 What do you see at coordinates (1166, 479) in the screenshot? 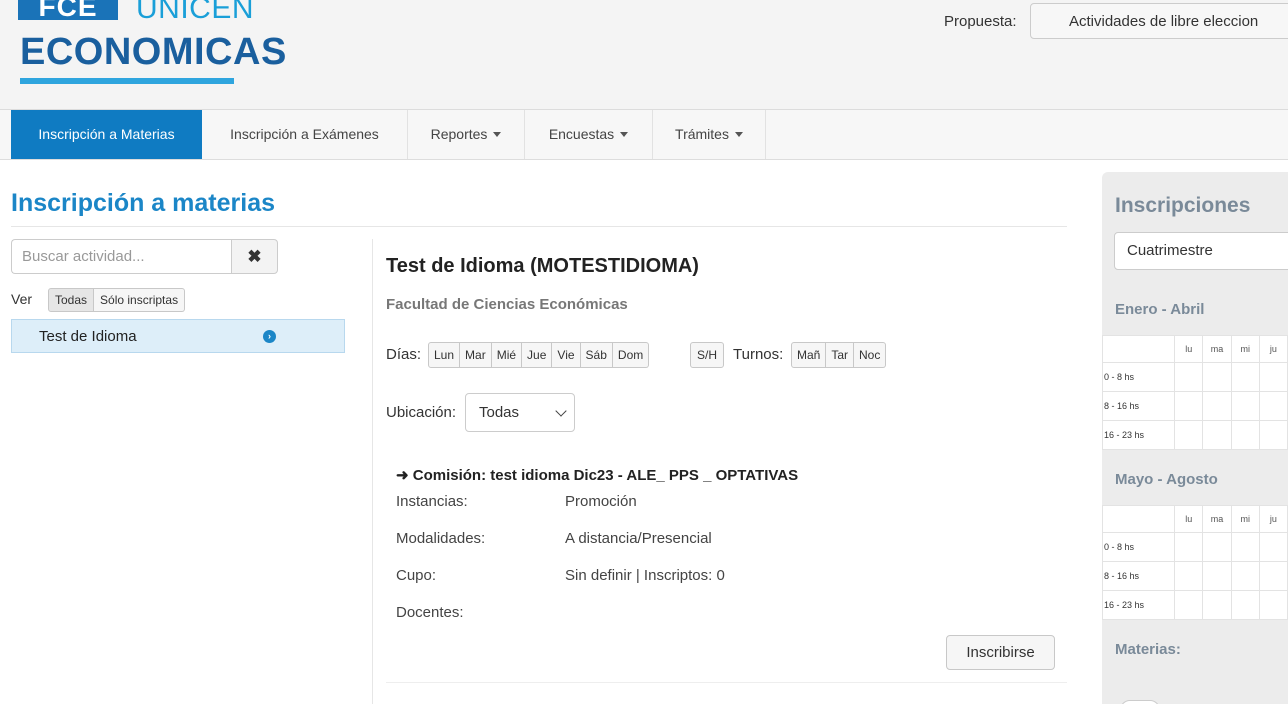
I see `period-title: Mayo - Agosto` at bounding box center [1166, 479].